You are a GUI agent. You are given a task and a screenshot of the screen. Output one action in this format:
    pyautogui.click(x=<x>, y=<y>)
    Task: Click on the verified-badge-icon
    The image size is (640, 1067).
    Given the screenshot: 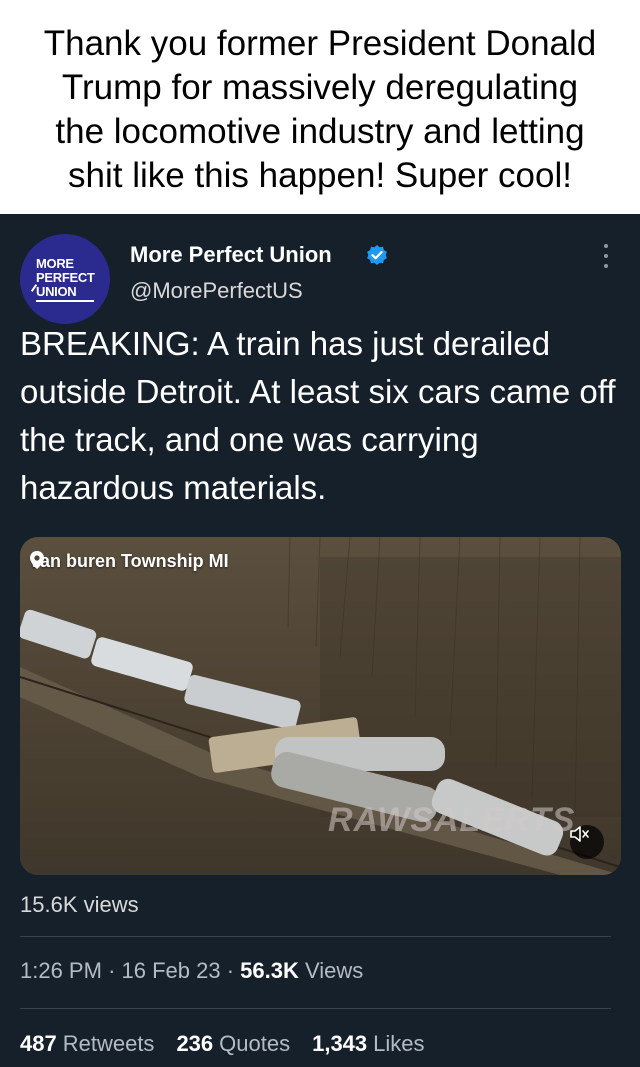 What is the action you would take?
    pyautogui.click(x=377, y=255)
    